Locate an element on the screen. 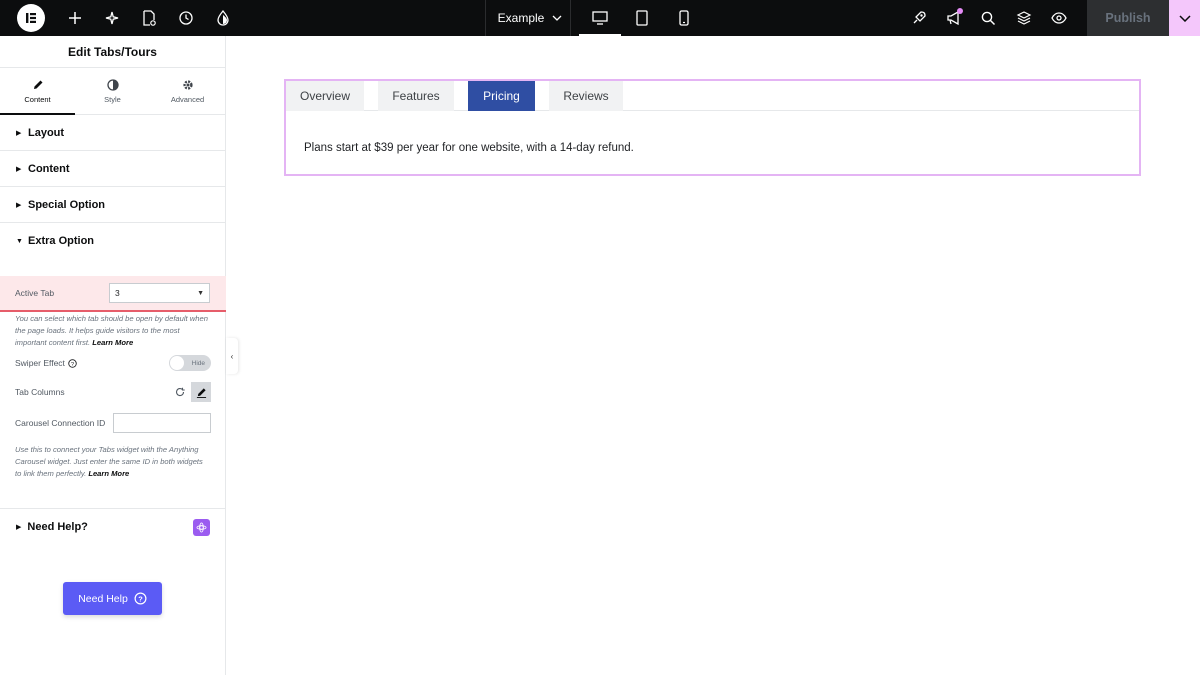 The image size is (1200, 675). question-circle-icon: ? is located at coordinates (140, 598).